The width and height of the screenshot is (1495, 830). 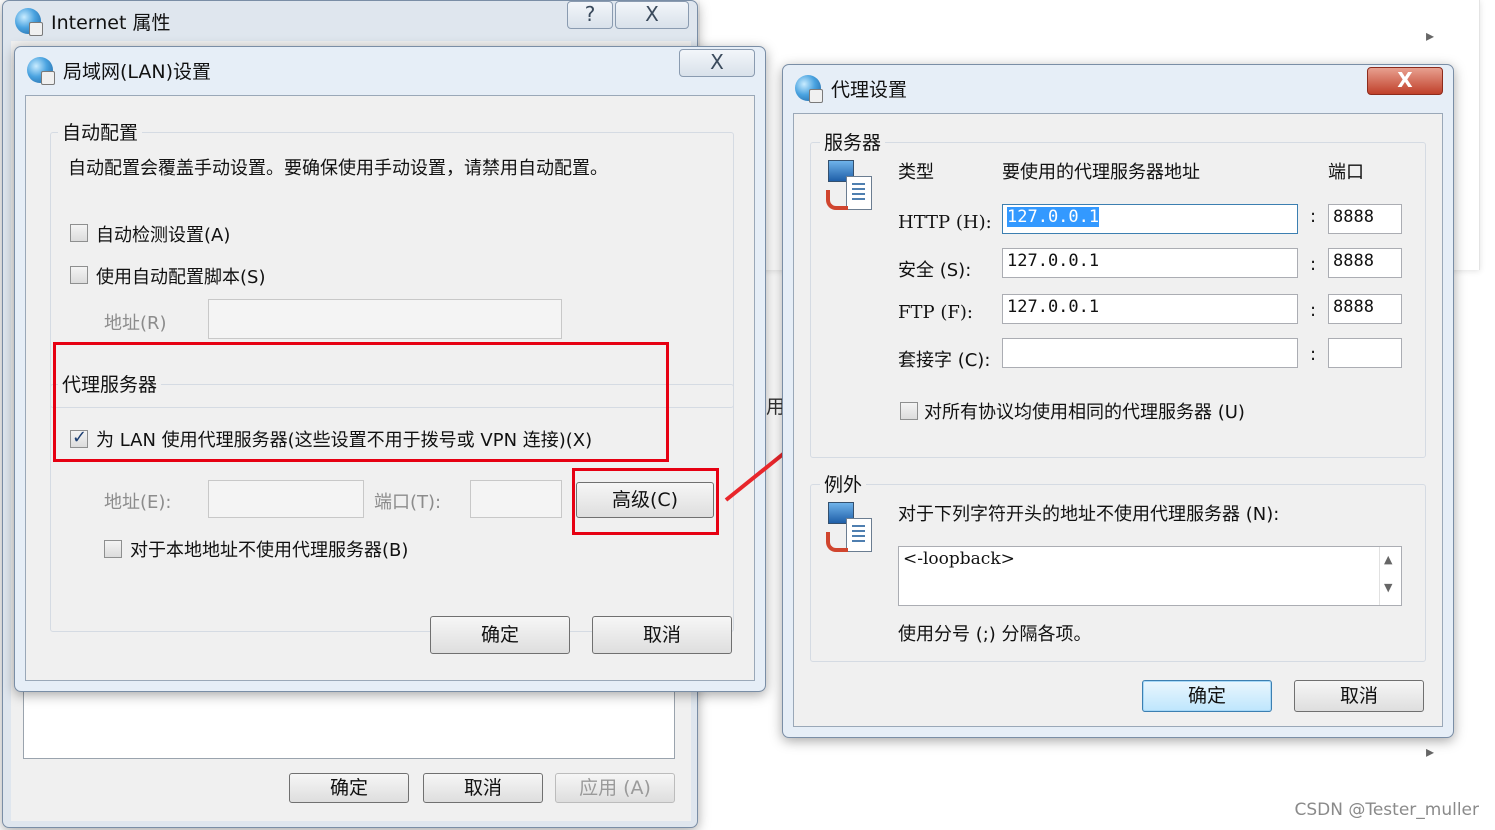 What do you see at coordinates (163, 234) in the screenshot?
I see `auto-detect-label: 自动检测设置(A)` at bounding box center [163, 234].